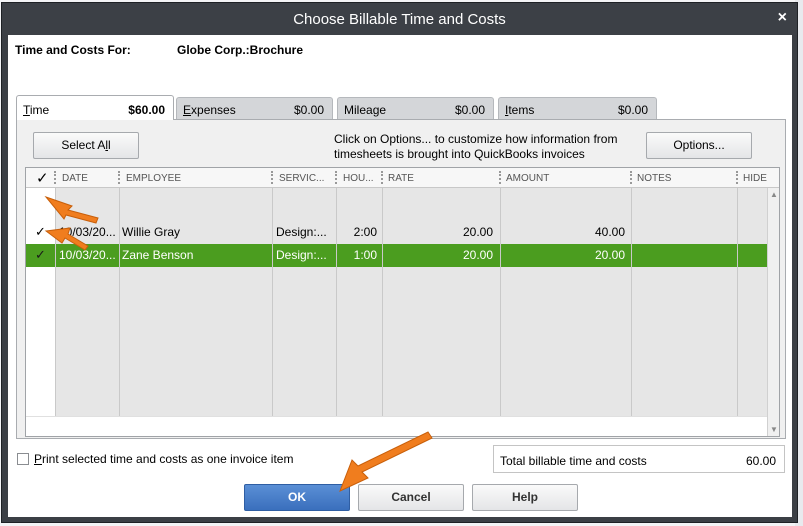  What do you see at coordinates (146, 110) in the screenshot?
I see `tab-time-amount: $60.00` at bounding box center [146, 110].